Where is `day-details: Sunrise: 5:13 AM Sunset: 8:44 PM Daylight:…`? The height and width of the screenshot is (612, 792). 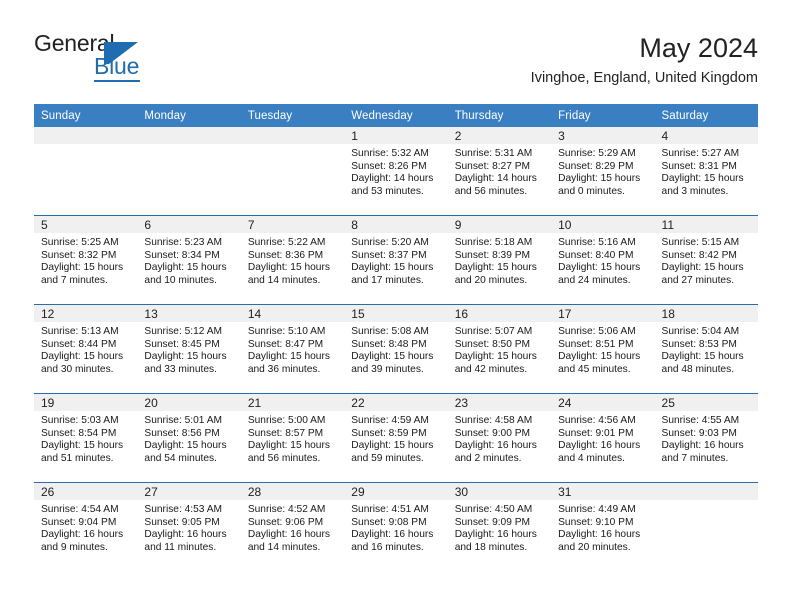 day-details: Sunrise: 5:13 AM Sunset: 8:44 PM Daylight:… is located at coordinates (85, 349).